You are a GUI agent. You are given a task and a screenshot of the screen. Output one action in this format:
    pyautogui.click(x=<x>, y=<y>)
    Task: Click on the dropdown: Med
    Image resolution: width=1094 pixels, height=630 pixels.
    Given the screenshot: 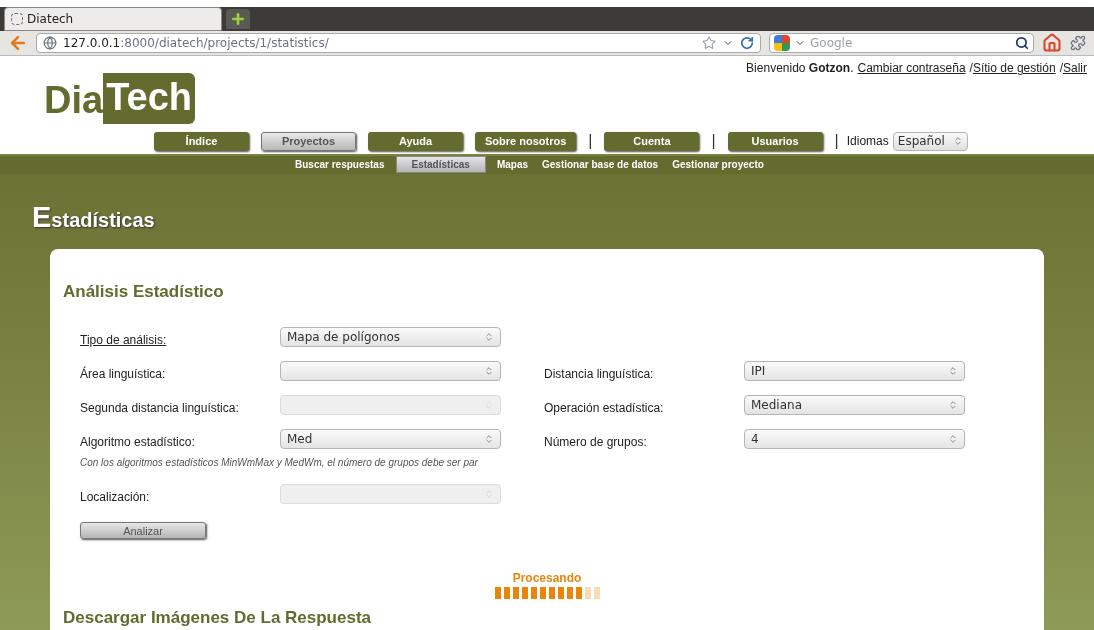 What is the action you would take?
    pyautogui.click(x=390, y=438)
    